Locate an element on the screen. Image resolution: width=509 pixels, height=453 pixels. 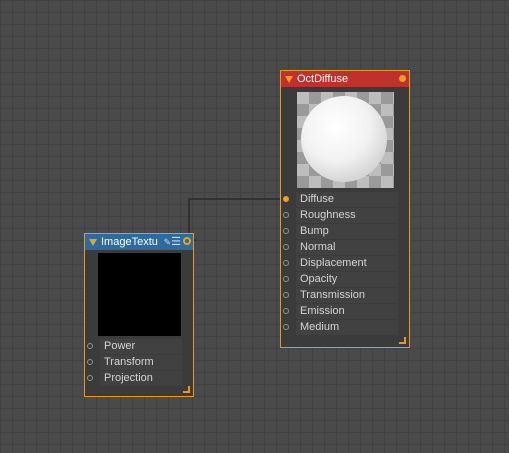
input-row-opacity: Opacity is located at coordinates (340, 279).